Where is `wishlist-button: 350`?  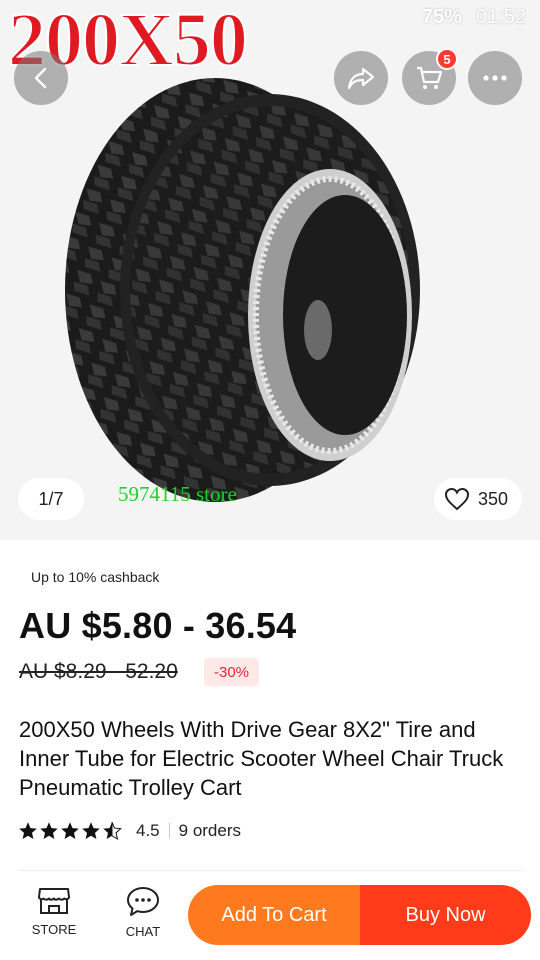
wishlist-button: 350 is located at coordinates (477, 499).